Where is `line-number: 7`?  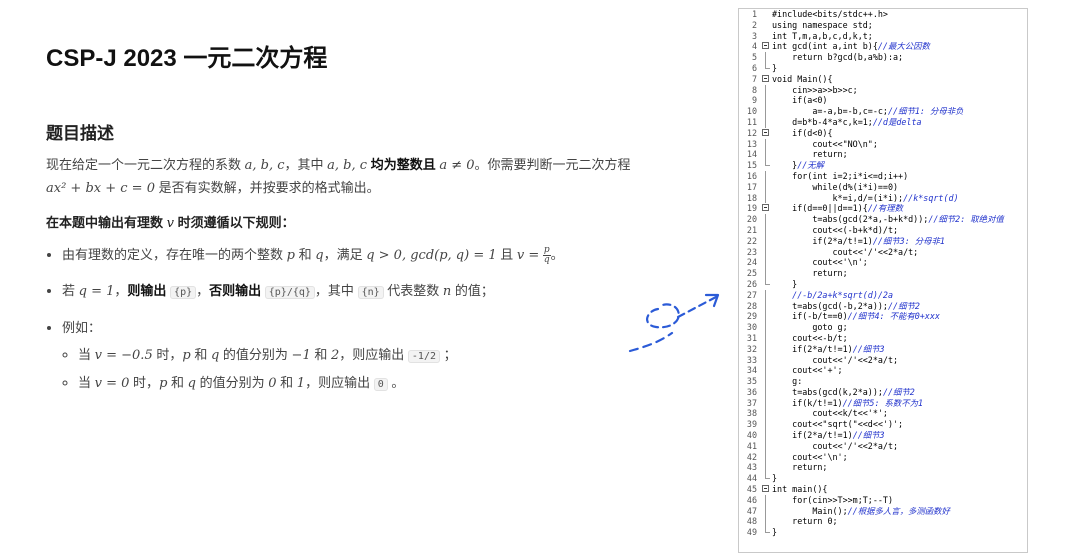 line-number: 7 is located at coordinates (754, 78).